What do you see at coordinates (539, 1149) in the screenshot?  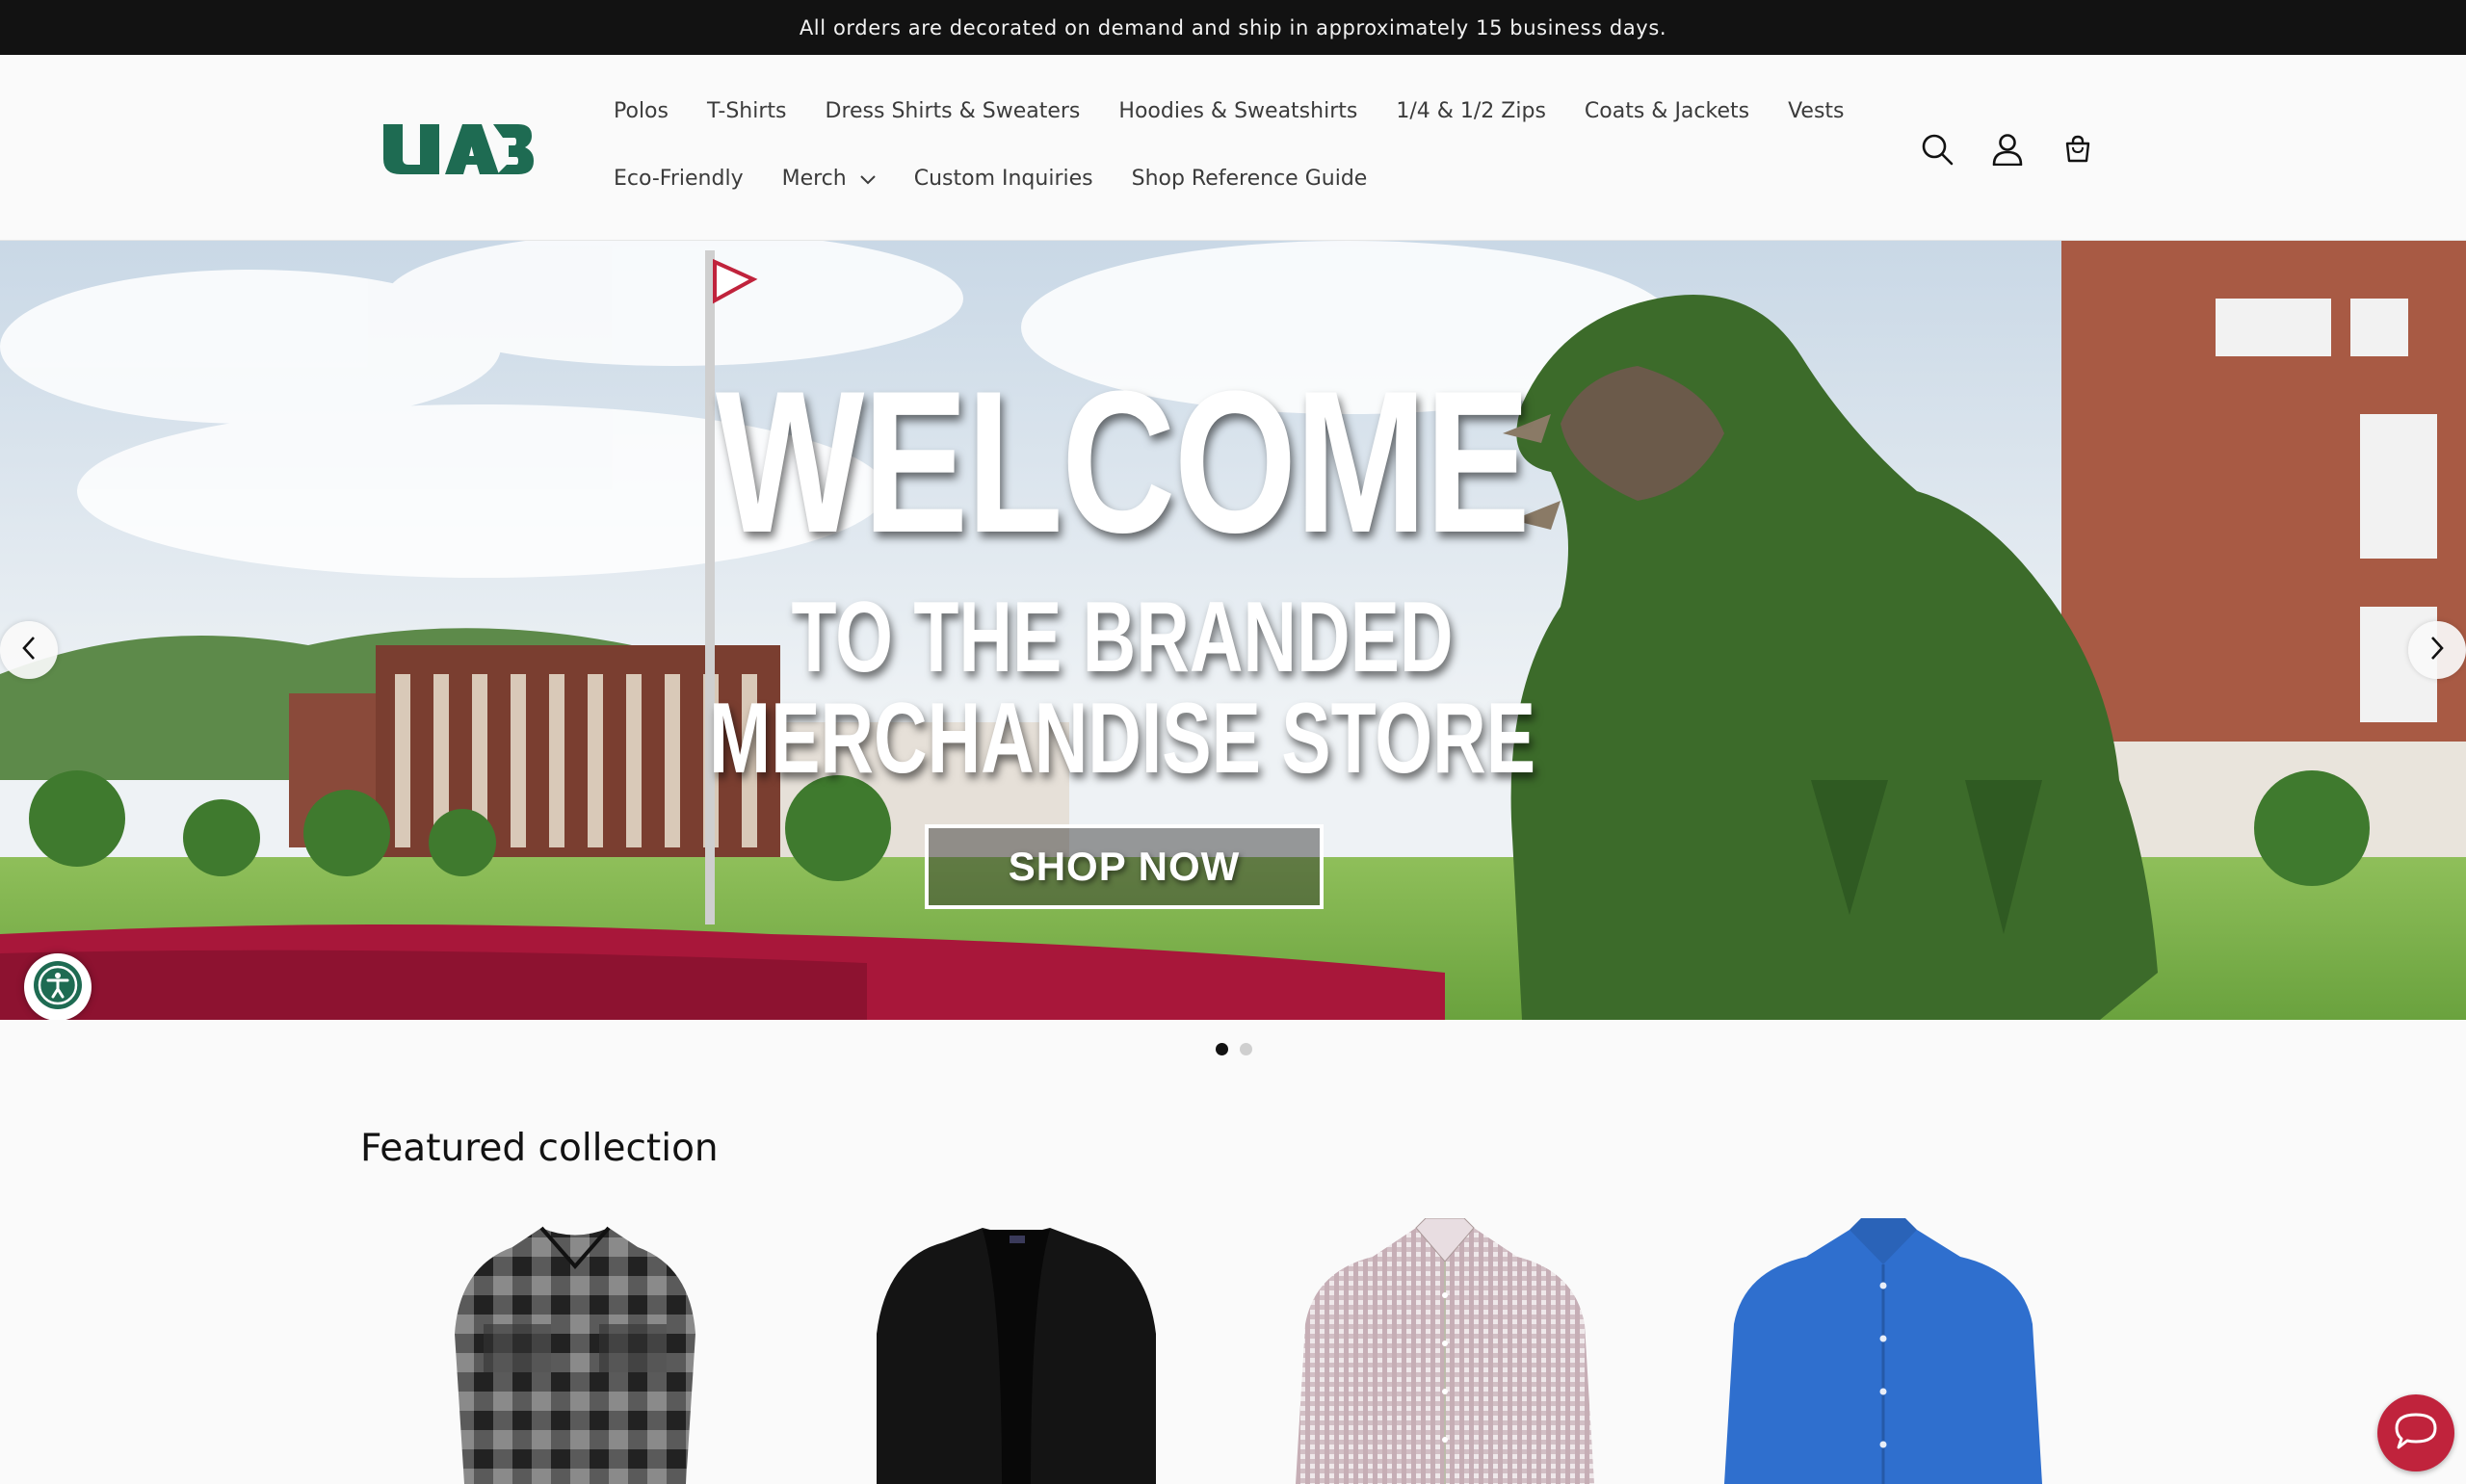 I see `featured-collection-heading: Featured collection` at bounding box center [539, 1149].